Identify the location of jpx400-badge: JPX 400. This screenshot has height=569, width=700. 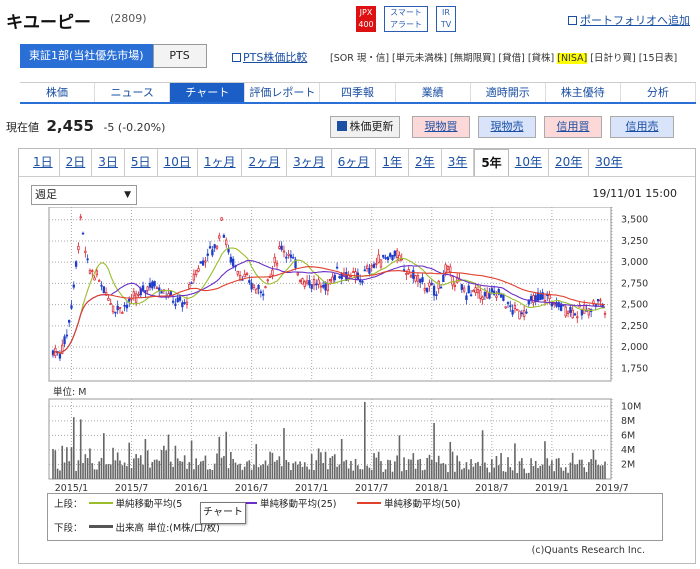
(366, 19).